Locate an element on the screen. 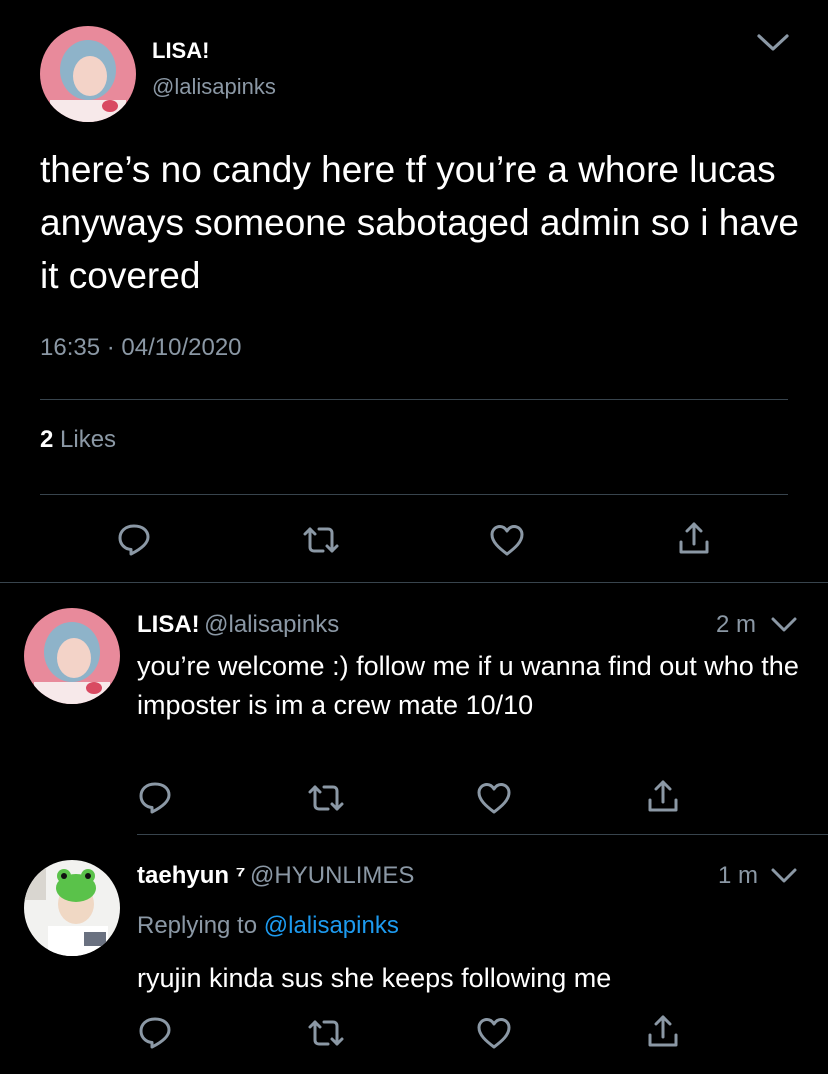  replying-to-link: @lalisapinks is located at coordinates (331, 925).